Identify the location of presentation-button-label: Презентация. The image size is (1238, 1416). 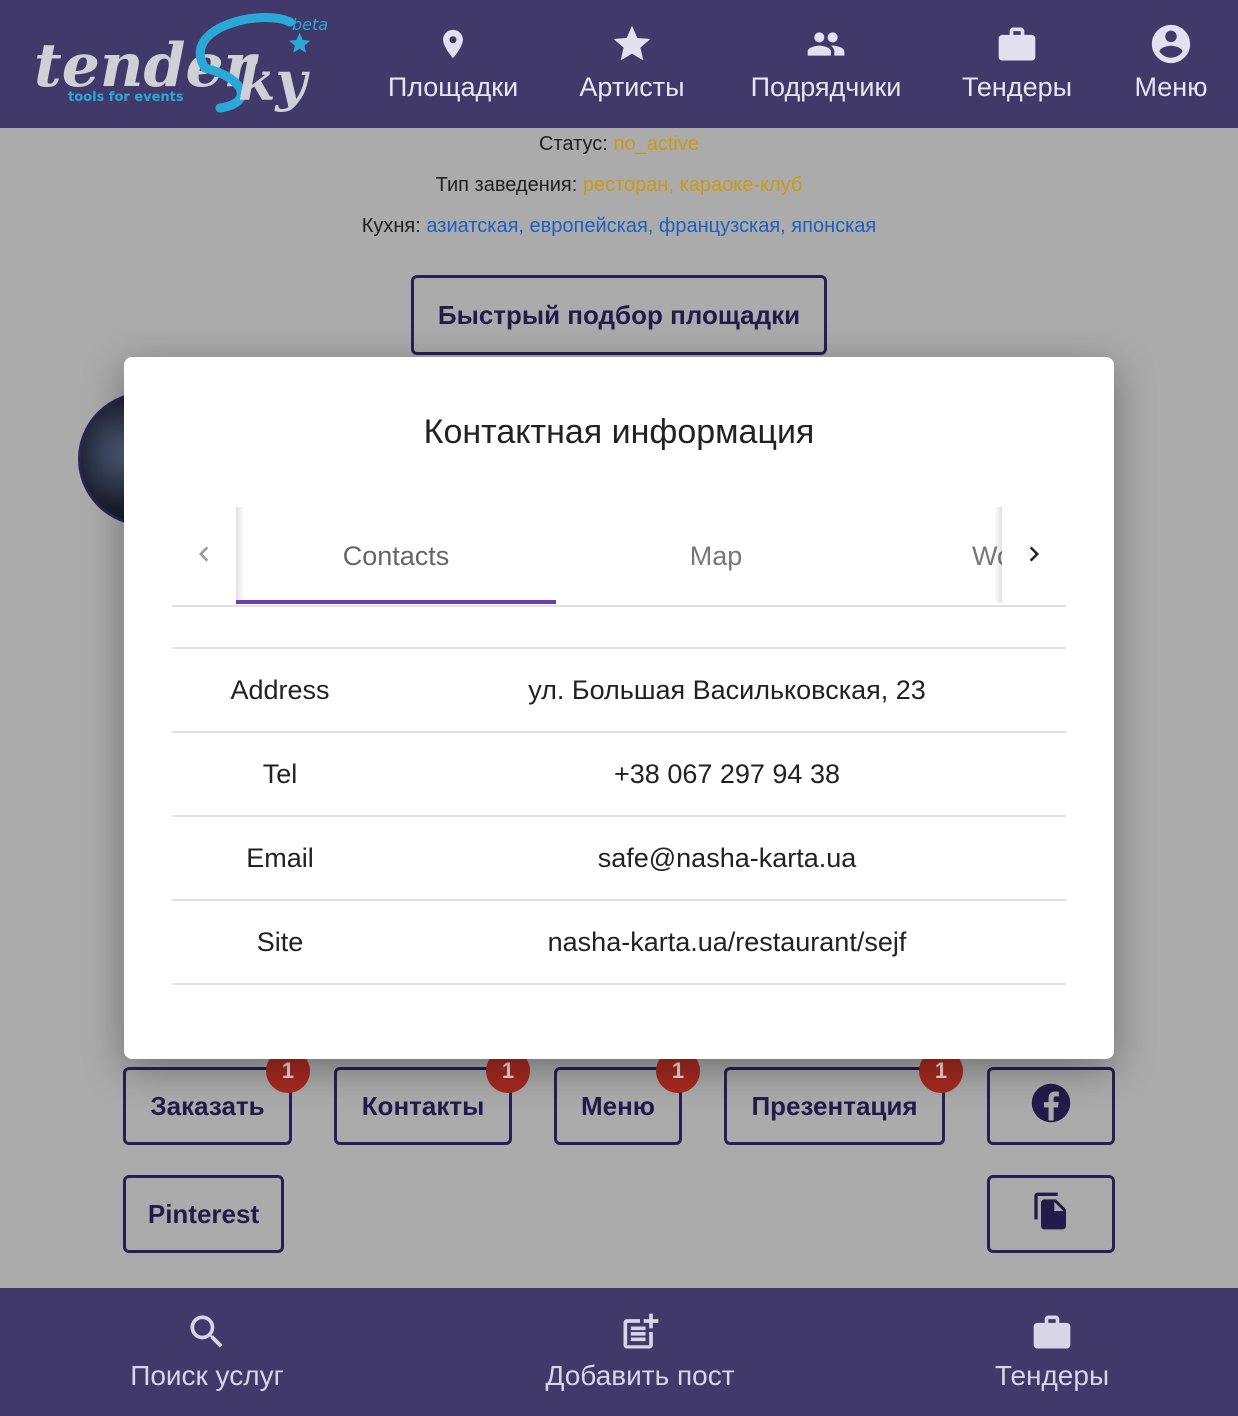
(834, 1105).